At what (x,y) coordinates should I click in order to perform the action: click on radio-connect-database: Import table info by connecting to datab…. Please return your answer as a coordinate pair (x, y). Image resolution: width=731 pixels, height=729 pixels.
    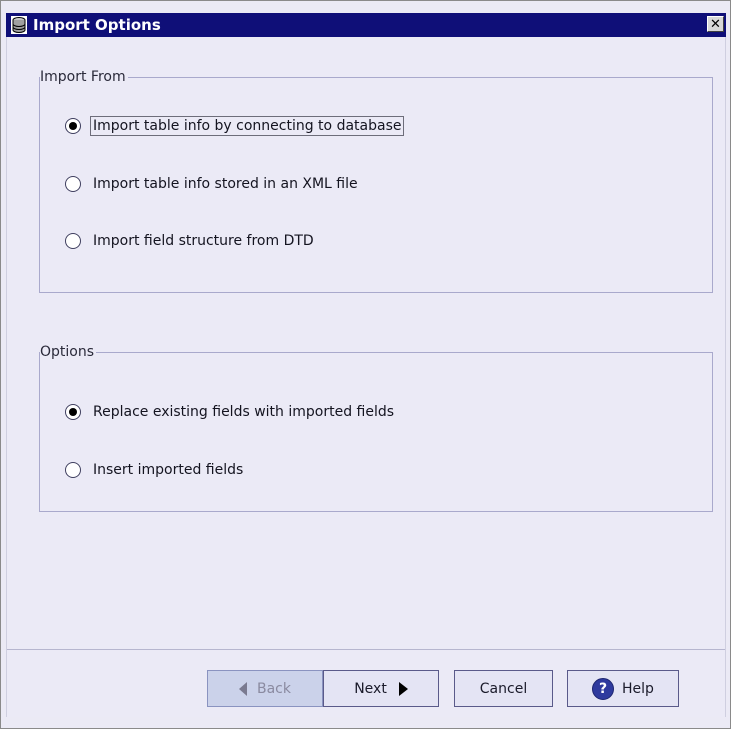
    Looking at the image, I should click on (235, 126).